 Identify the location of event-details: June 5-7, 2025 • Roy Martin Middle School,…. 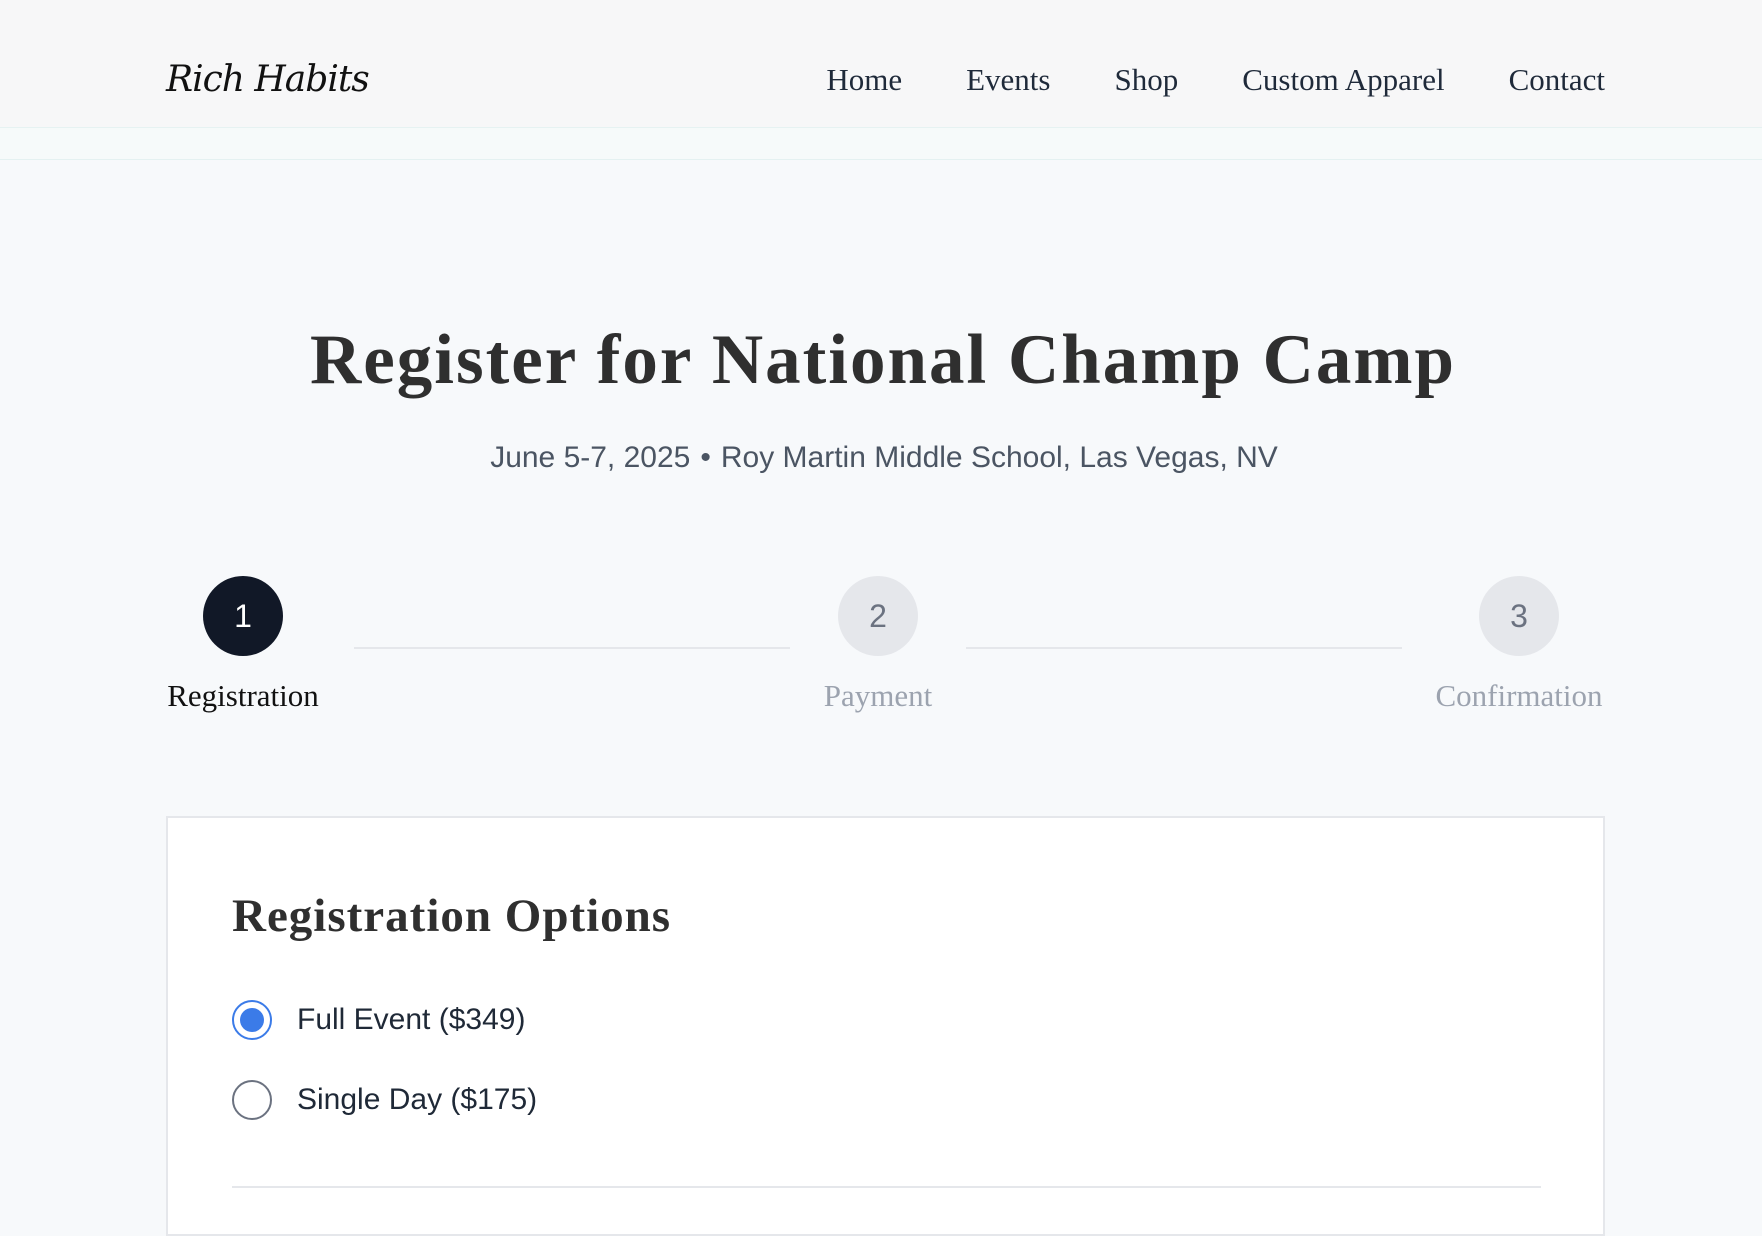
(881, 458).